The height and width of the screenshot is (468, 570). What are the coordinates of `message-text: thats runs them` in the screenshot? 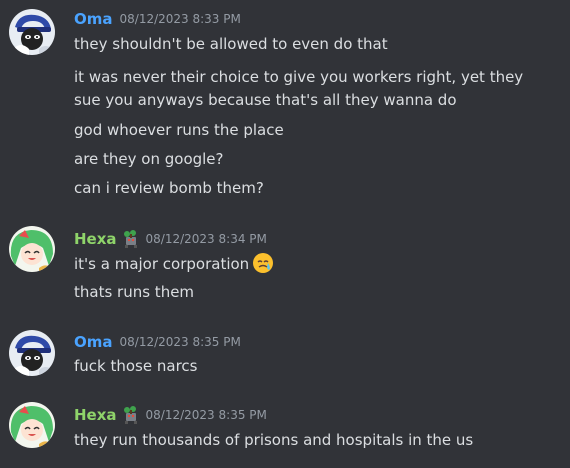 It's located at (134, 292).